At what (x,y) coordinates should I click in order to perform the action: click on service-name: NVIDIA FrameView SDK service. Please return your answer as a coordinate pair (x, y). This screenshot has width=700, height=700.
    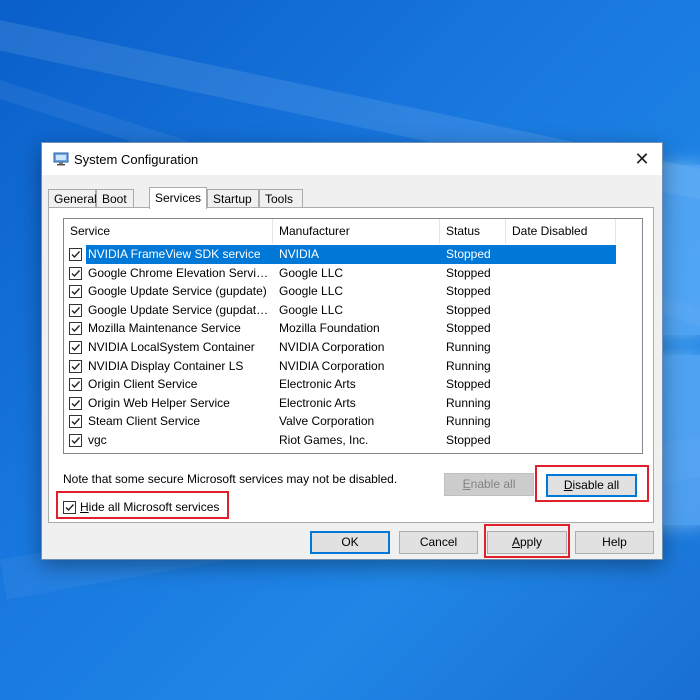
    Looking at the image, I should click on (174, 254).